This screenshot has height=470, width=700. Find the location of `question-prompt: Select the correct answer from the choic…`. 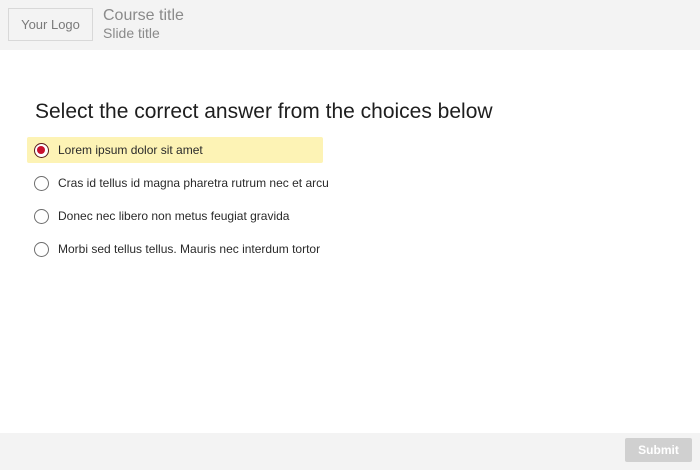

question-prompt: Select the correct answer from the choic… is located at coordinates (264, 111).